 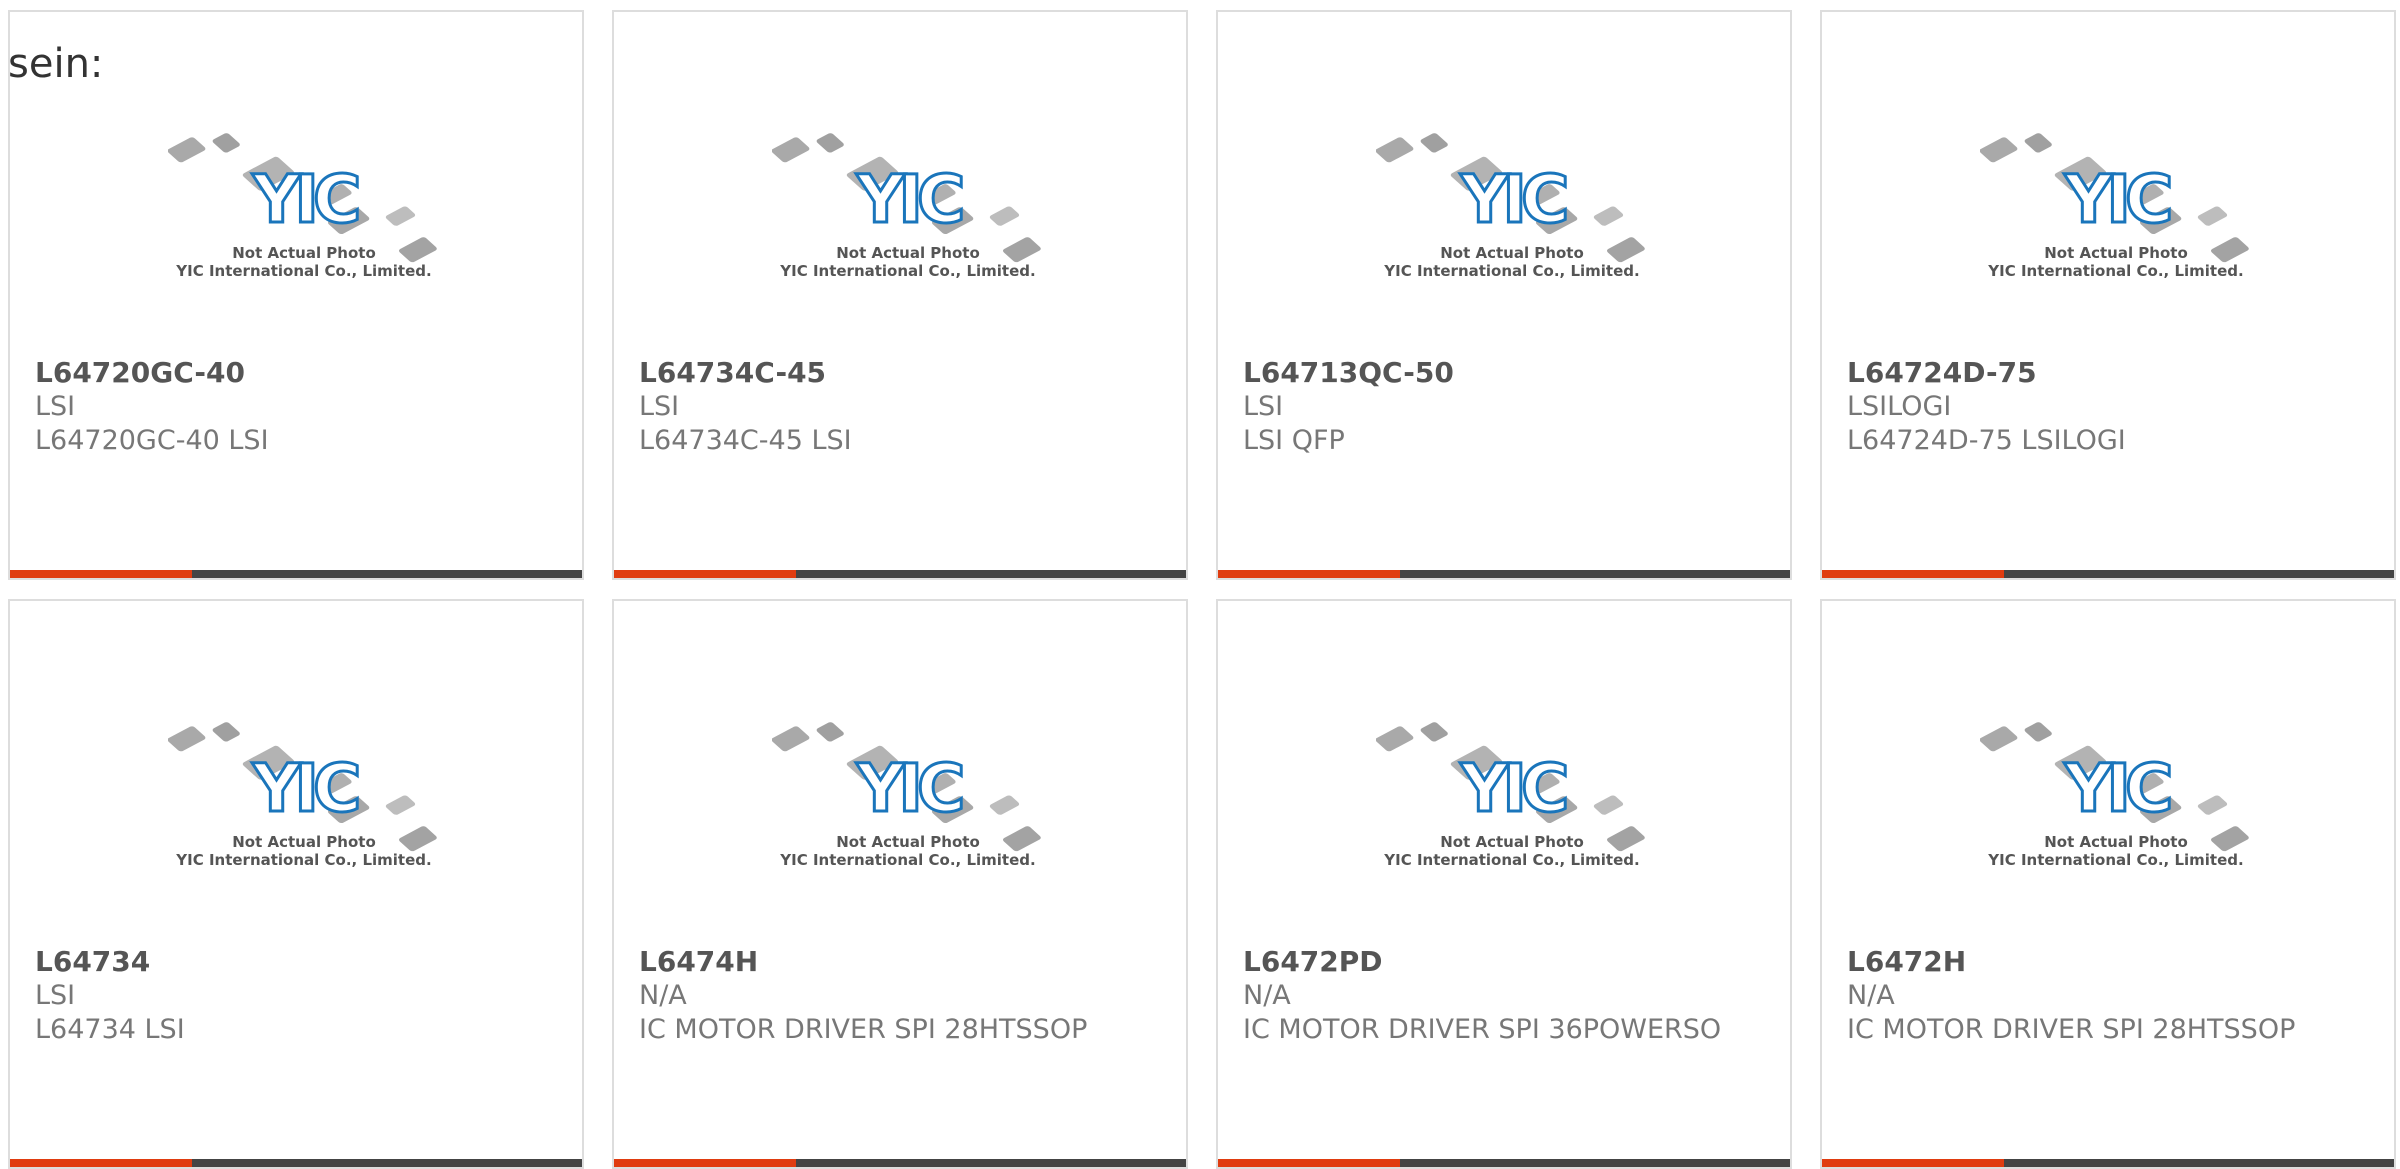 What do you see at coordinates (1482, 1029) in the screenshot?
I see `product-description: IC MOTOR DRIVER SPI 36POWERSO` at bounding box center [1482, 1029].